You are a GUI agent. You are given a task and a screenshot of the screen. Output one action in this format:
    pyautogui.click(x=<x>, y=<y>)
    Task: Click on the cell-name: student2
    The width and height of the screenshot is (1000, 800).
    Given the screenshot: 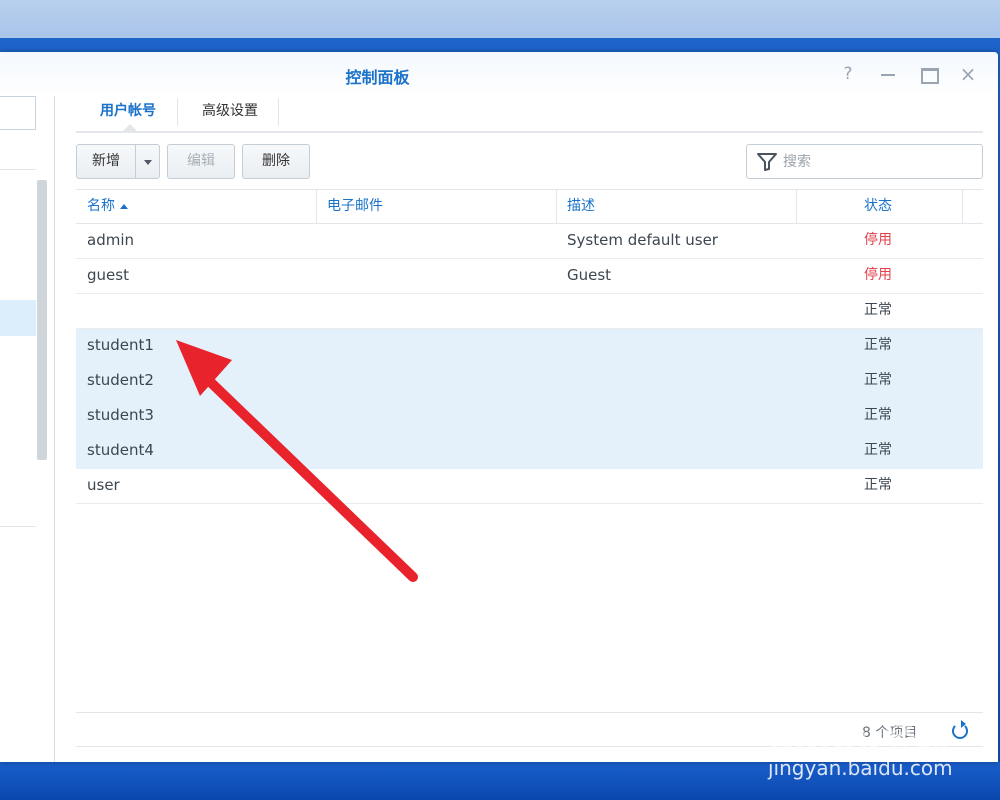 What is the action you would take?
    pyautogui.click(x=120, y=380)
    